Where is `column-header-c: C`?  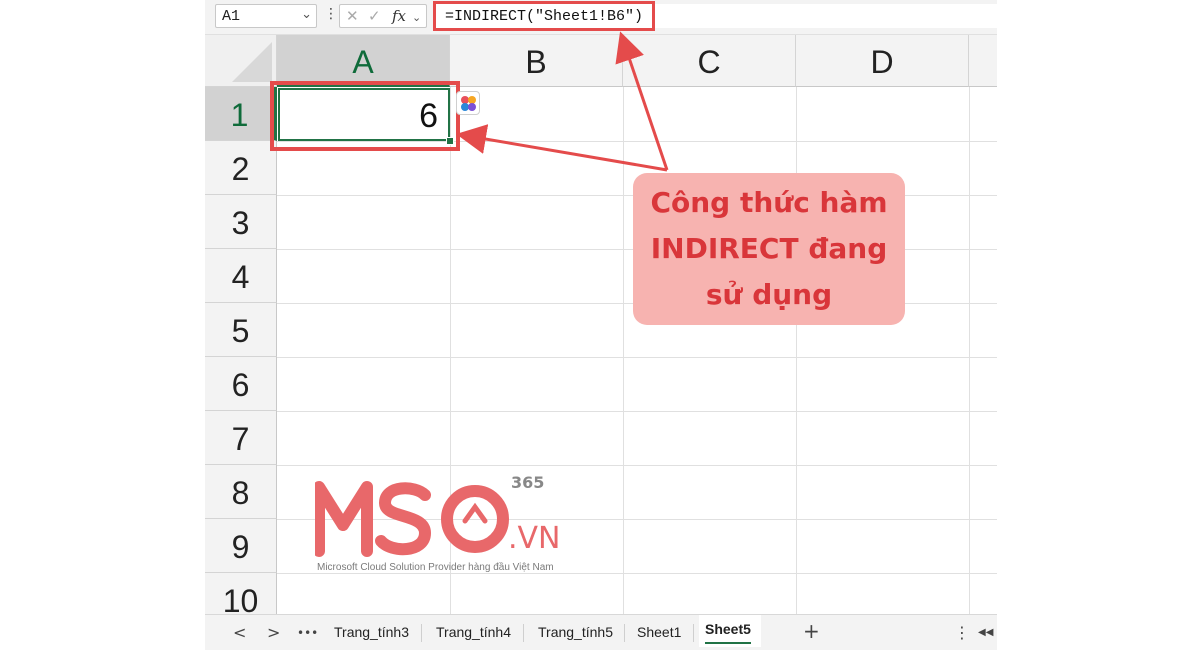 column-header-c: C is located at coordinates (709, 61).